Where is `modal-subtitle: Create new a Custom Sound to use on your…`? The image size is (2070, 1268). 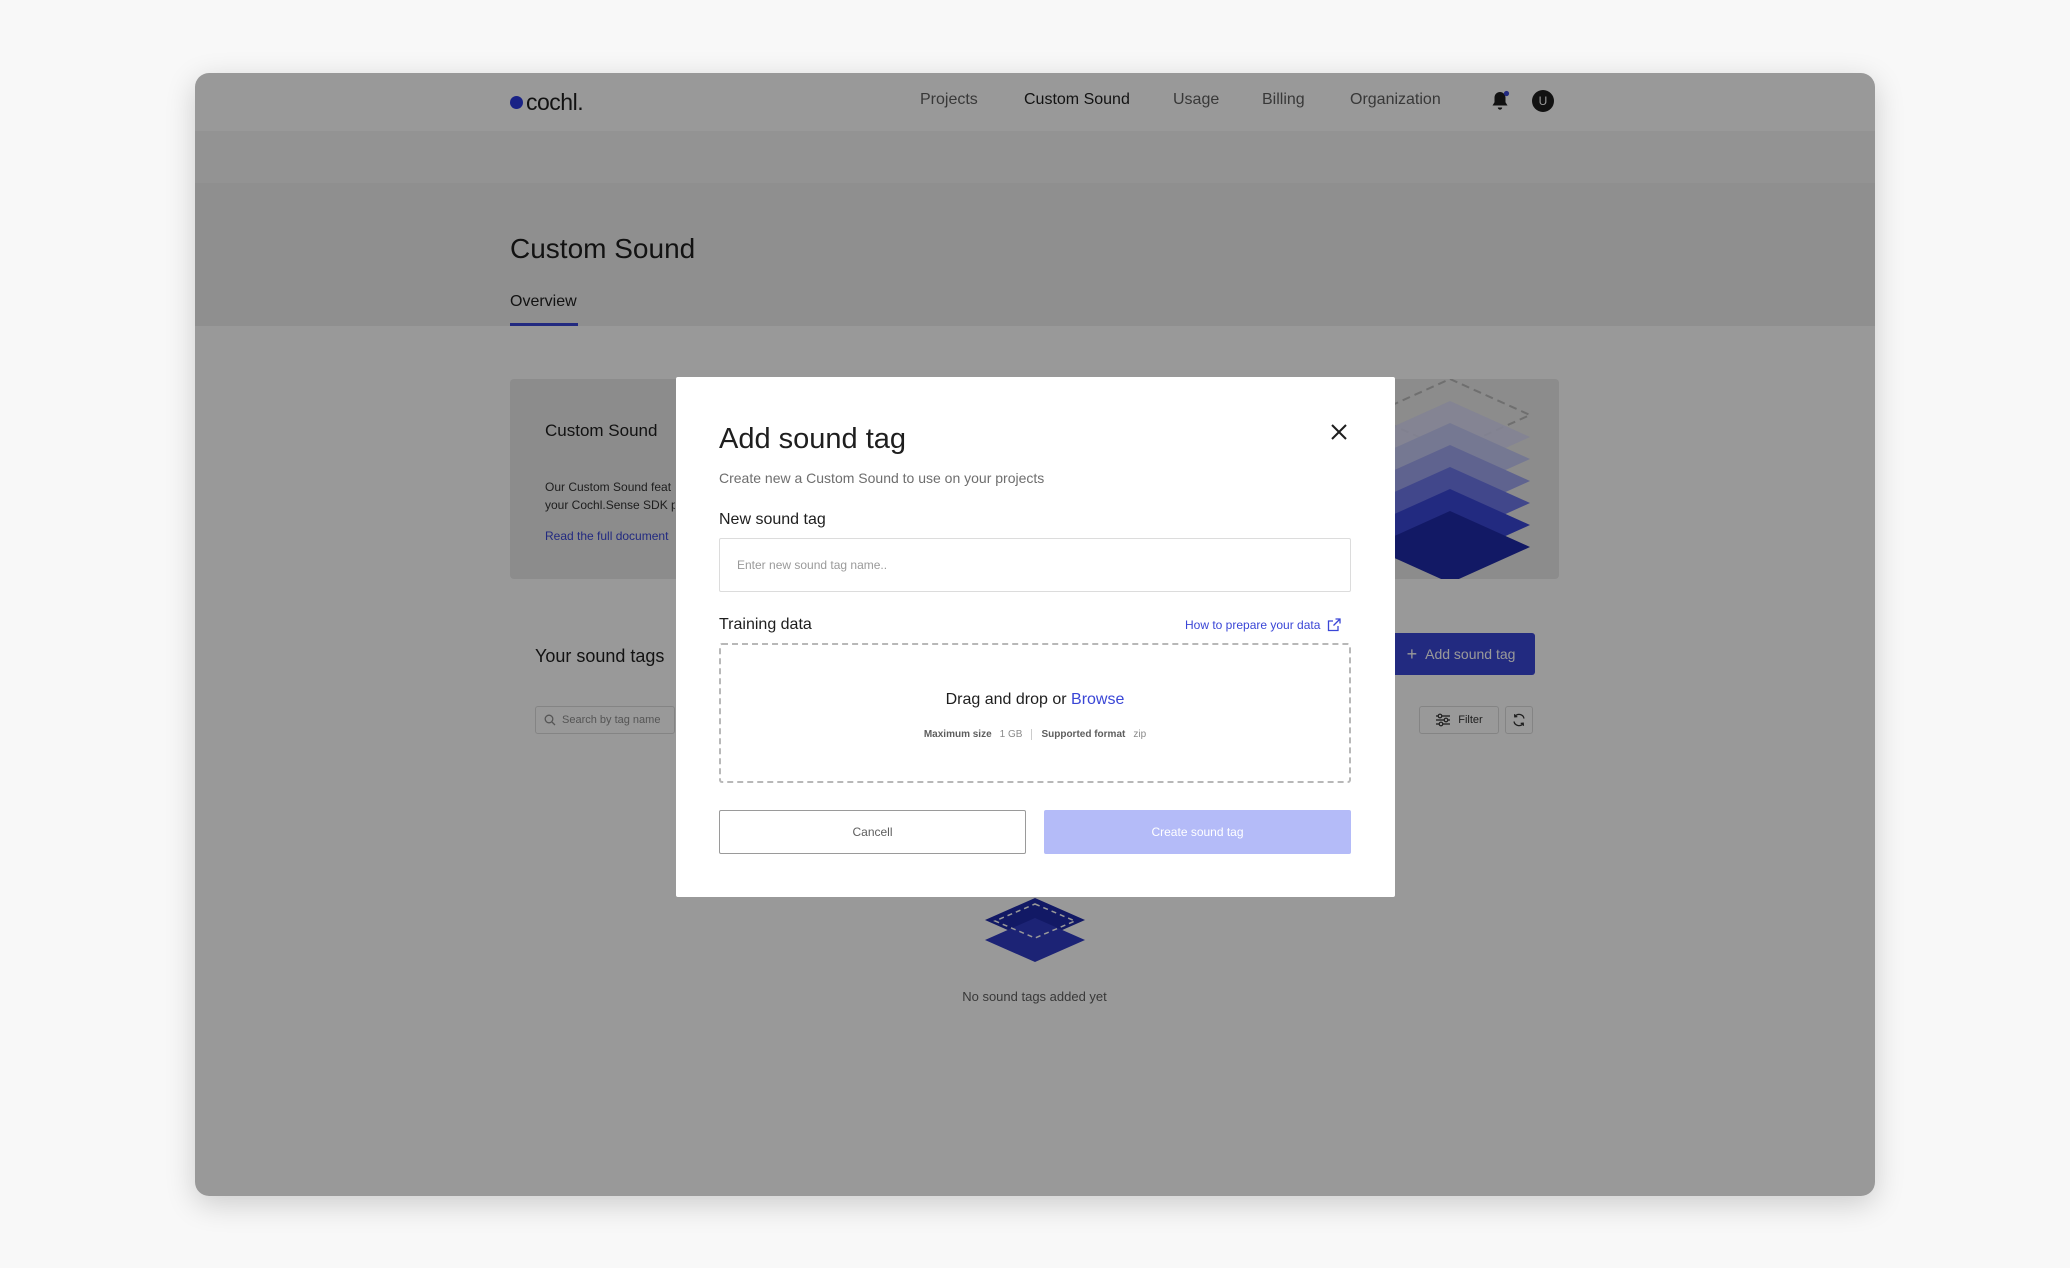
modal-subtitle: Create new a Custom Sound to use on your… is located at coordinates (882, 478).